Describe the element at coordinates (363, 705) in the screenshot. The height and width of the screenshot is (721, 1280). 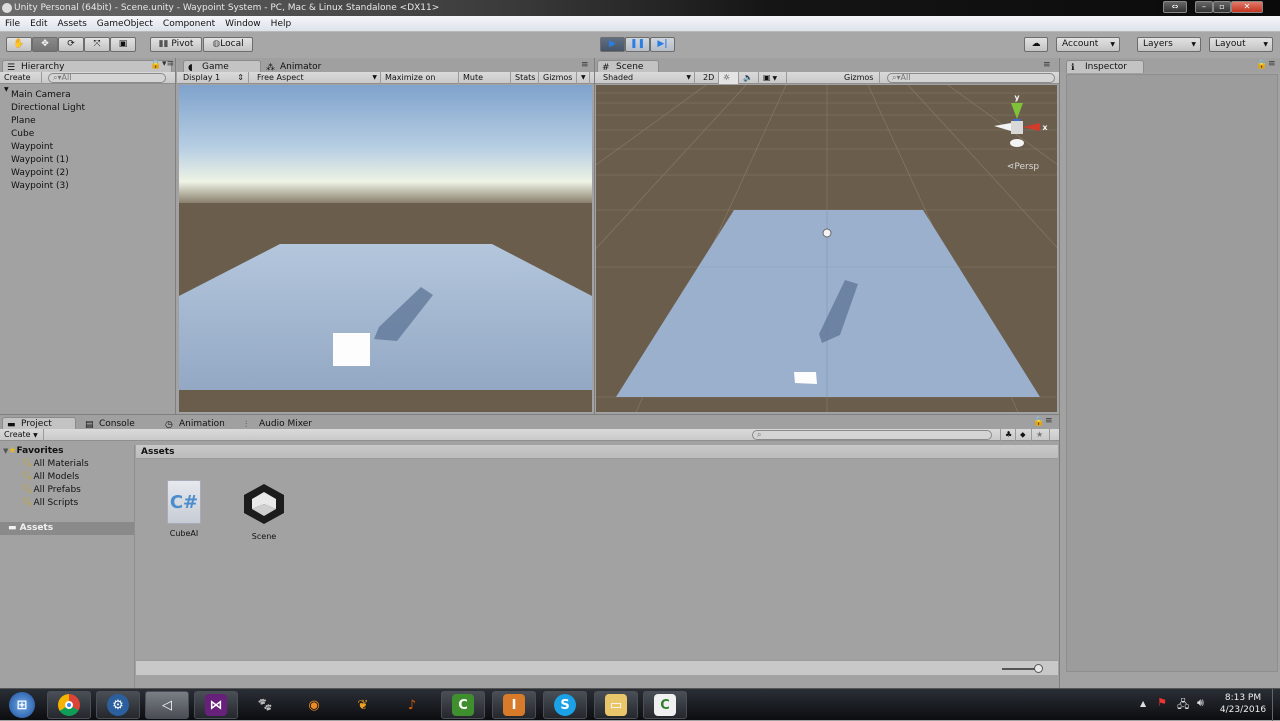
I see `taskbar-fl-studio: ❦` at that location.